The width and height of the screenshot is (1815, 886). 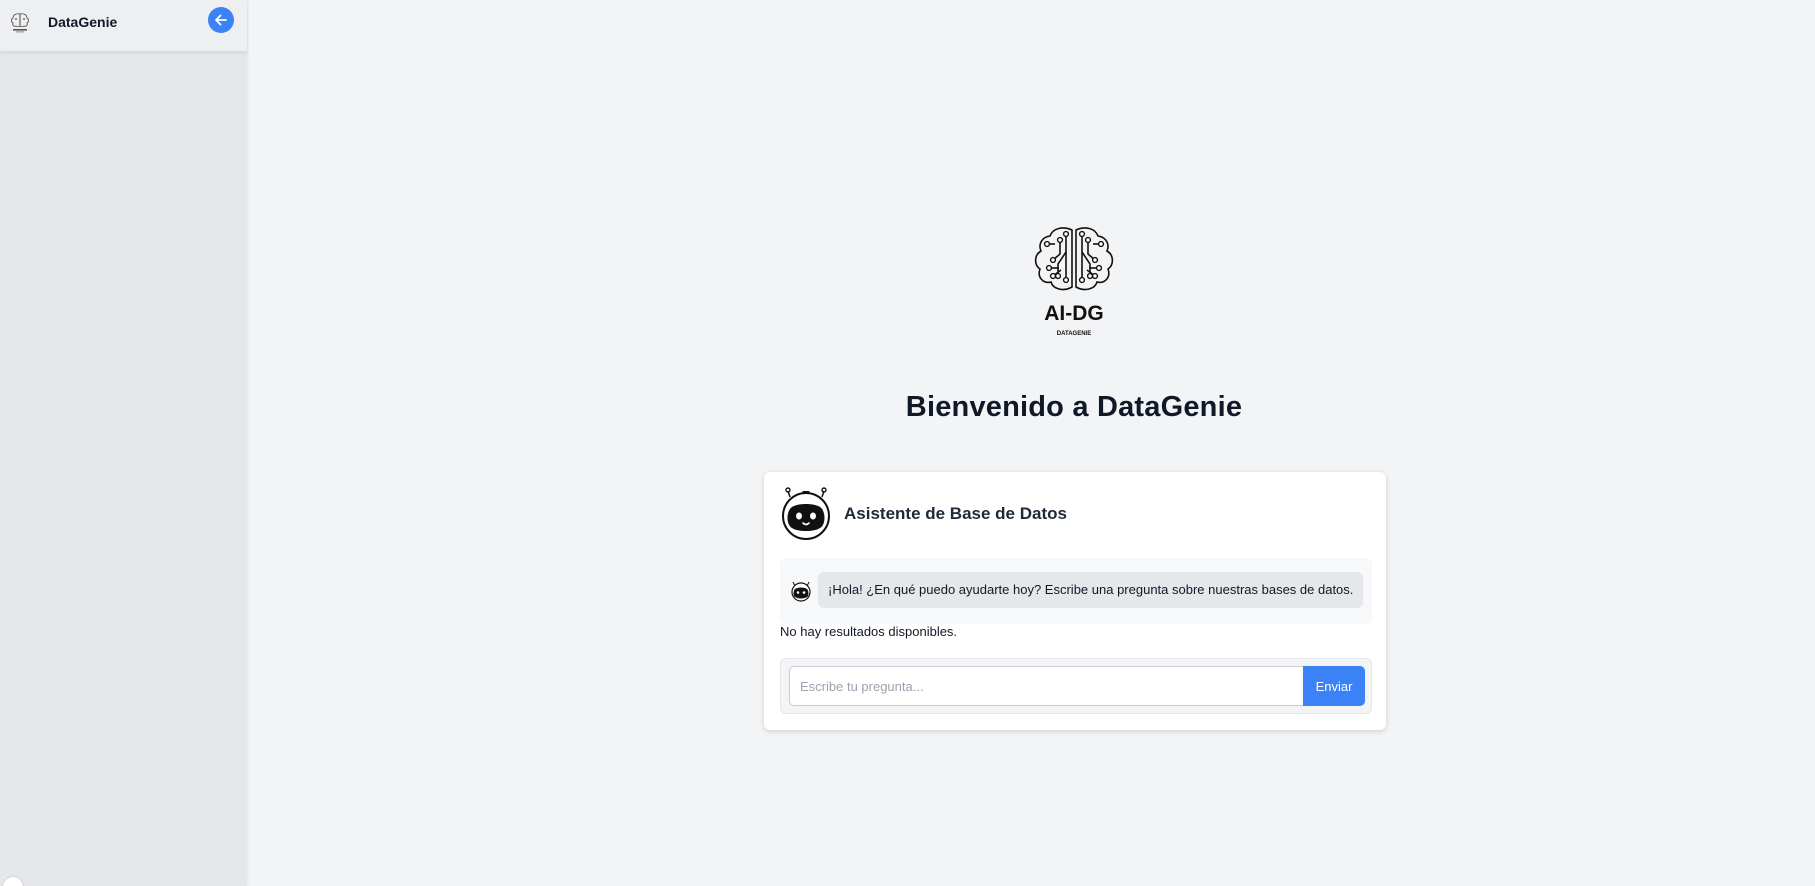 I want to click on brain-circuit-icon, so click(x=20, y=23).